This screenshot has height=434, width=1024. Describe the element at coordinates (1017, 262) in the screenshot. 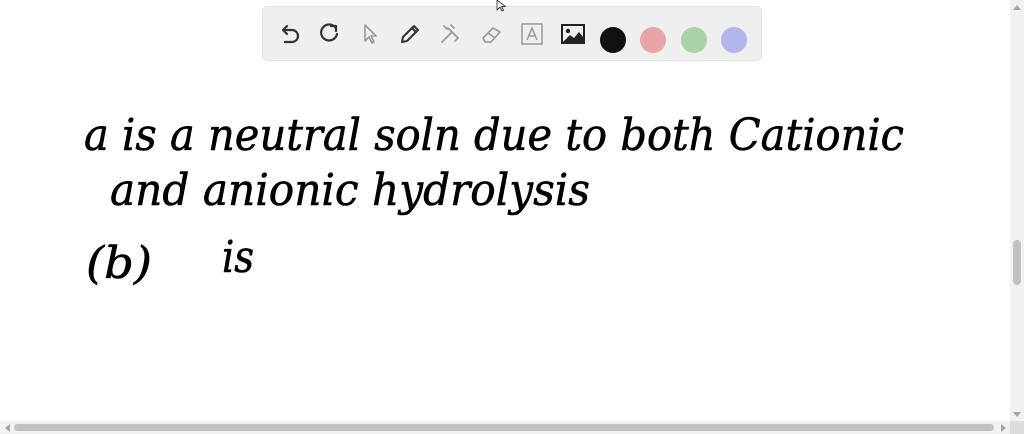

I see `vertical-scroll-thumb` at that location.